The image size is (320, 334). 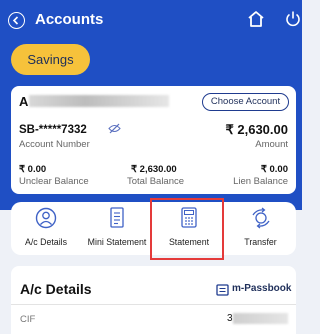 I want to click on choose-account-button: Choose Account, so click(x=245, y=102).